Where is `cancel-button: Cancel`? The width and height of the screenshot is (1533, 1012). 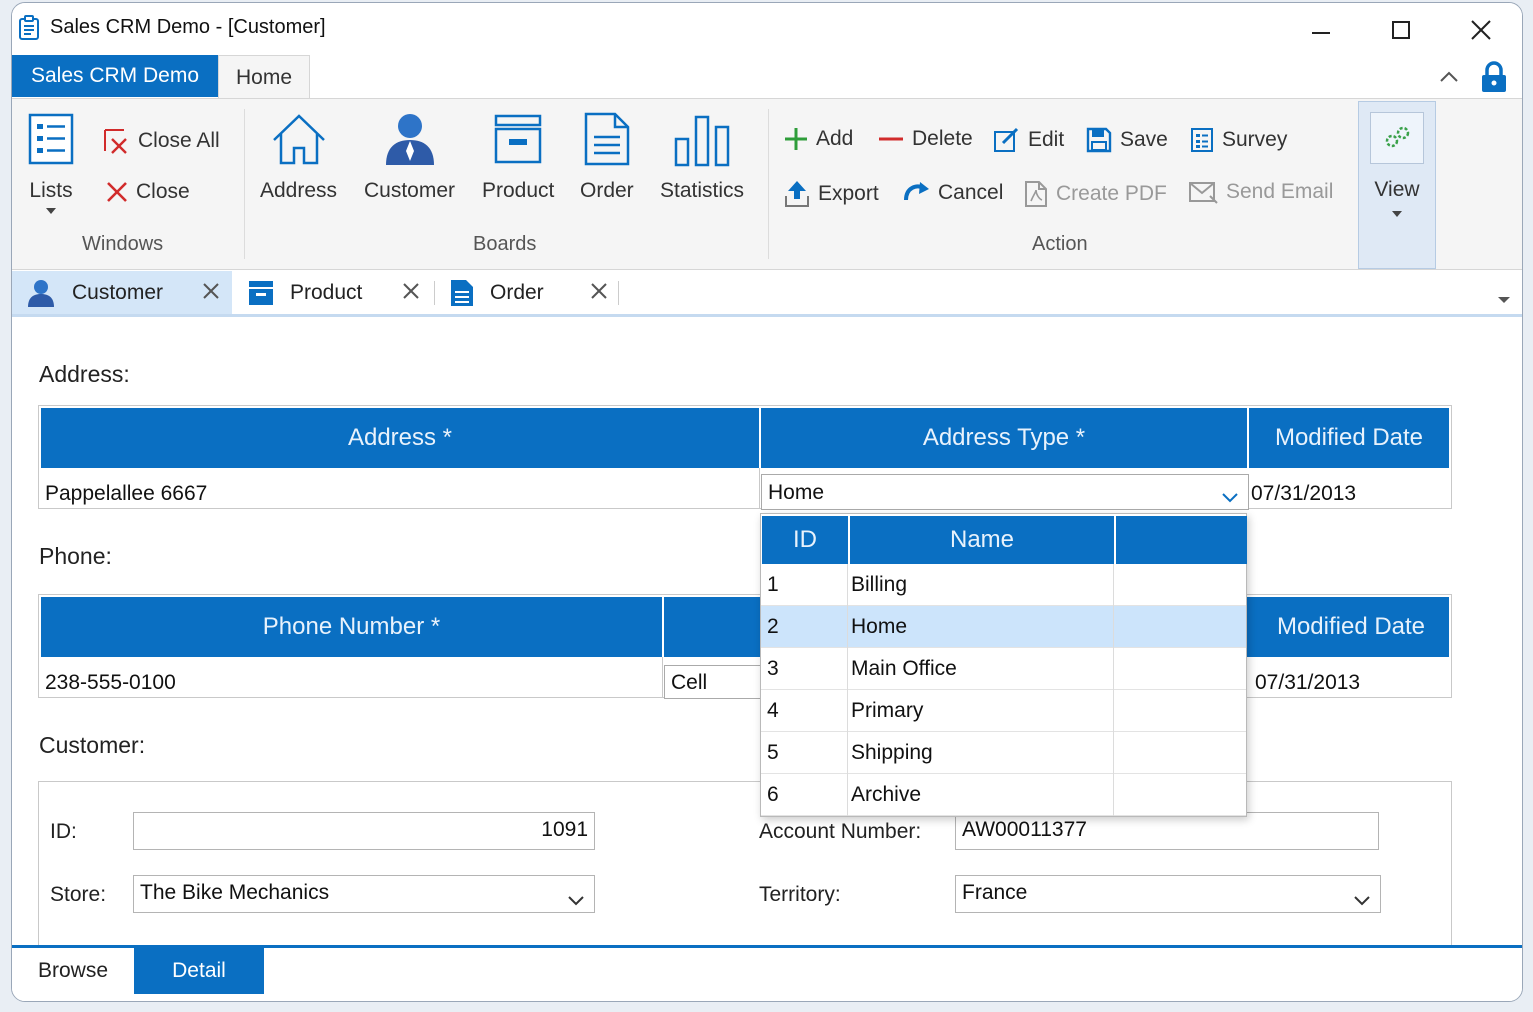 cancel-button: Cancel is located at coordinates (952, 193).